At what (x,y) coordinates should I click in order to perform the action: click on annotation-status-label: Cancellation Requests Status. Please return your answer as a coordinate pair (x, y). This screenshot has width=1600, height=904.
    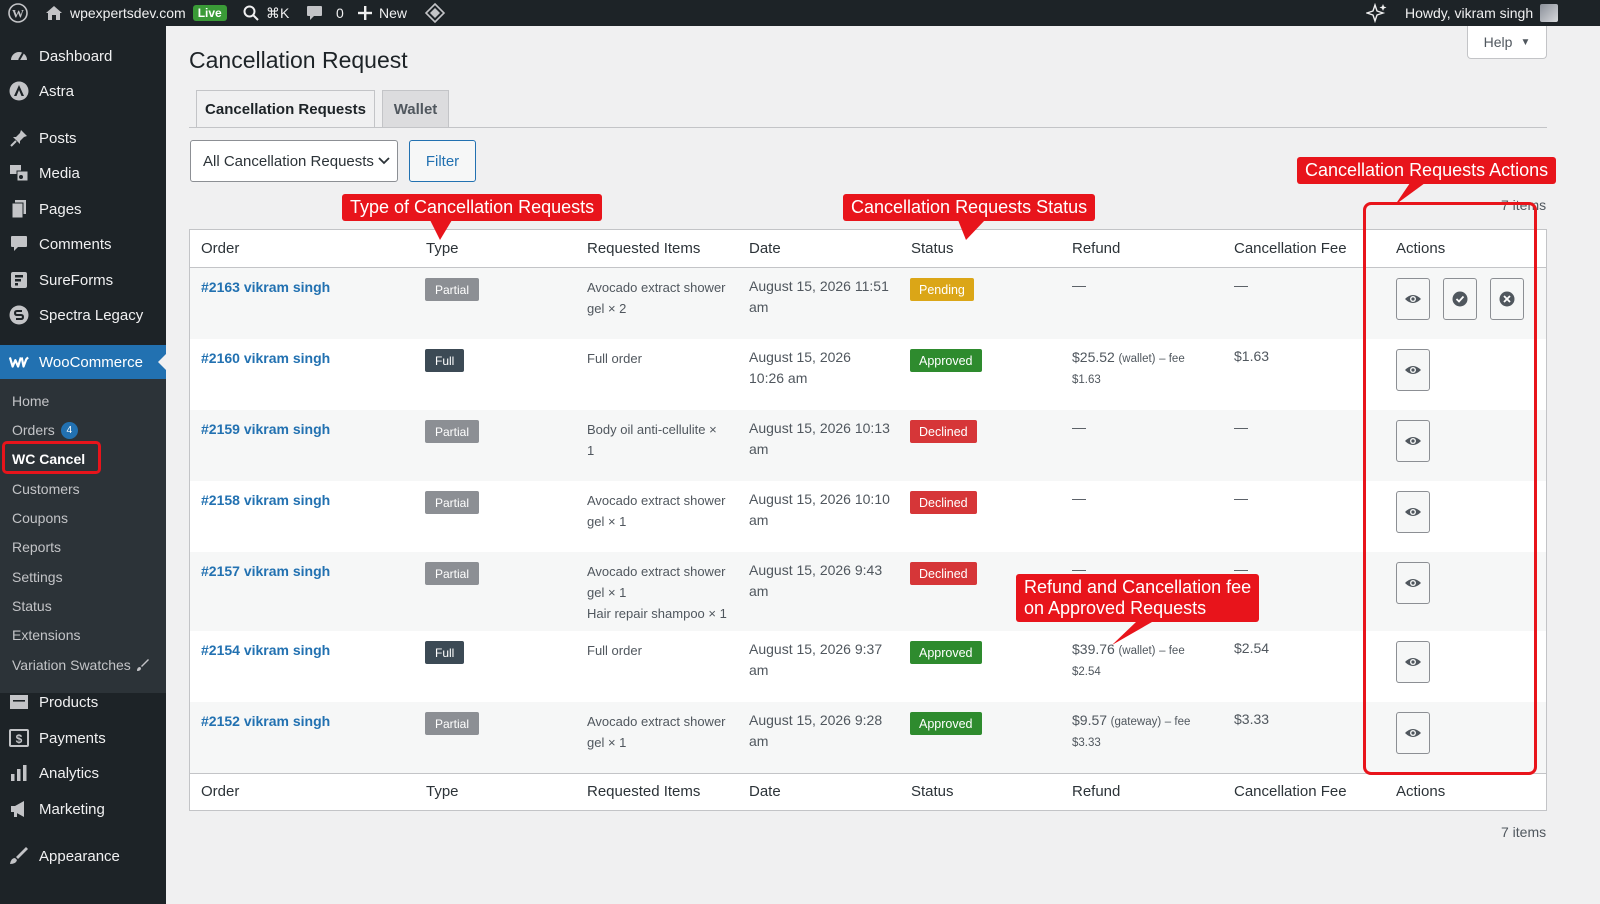
    Looking at the image, I should click on (969, 207).